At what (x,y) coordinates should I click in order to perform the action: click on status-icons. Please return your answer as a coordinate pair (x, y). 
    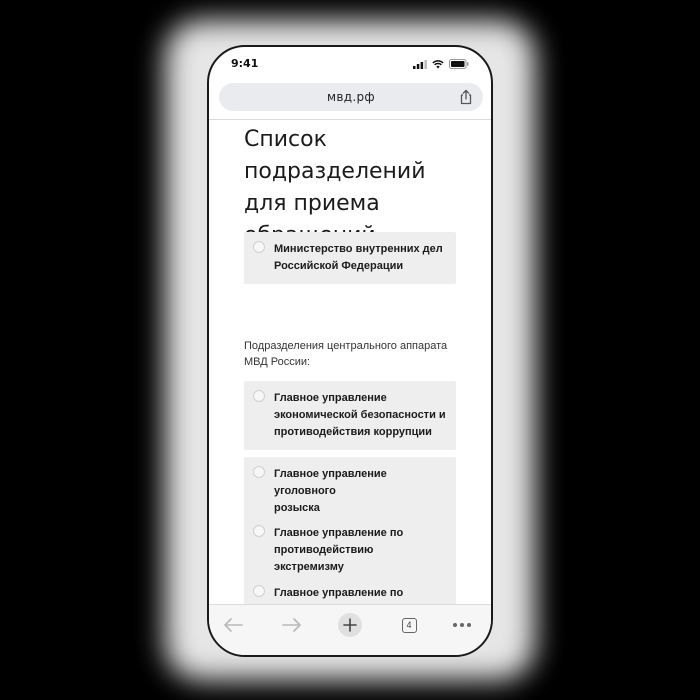
    Looking at the image, I should click on (441, 64).